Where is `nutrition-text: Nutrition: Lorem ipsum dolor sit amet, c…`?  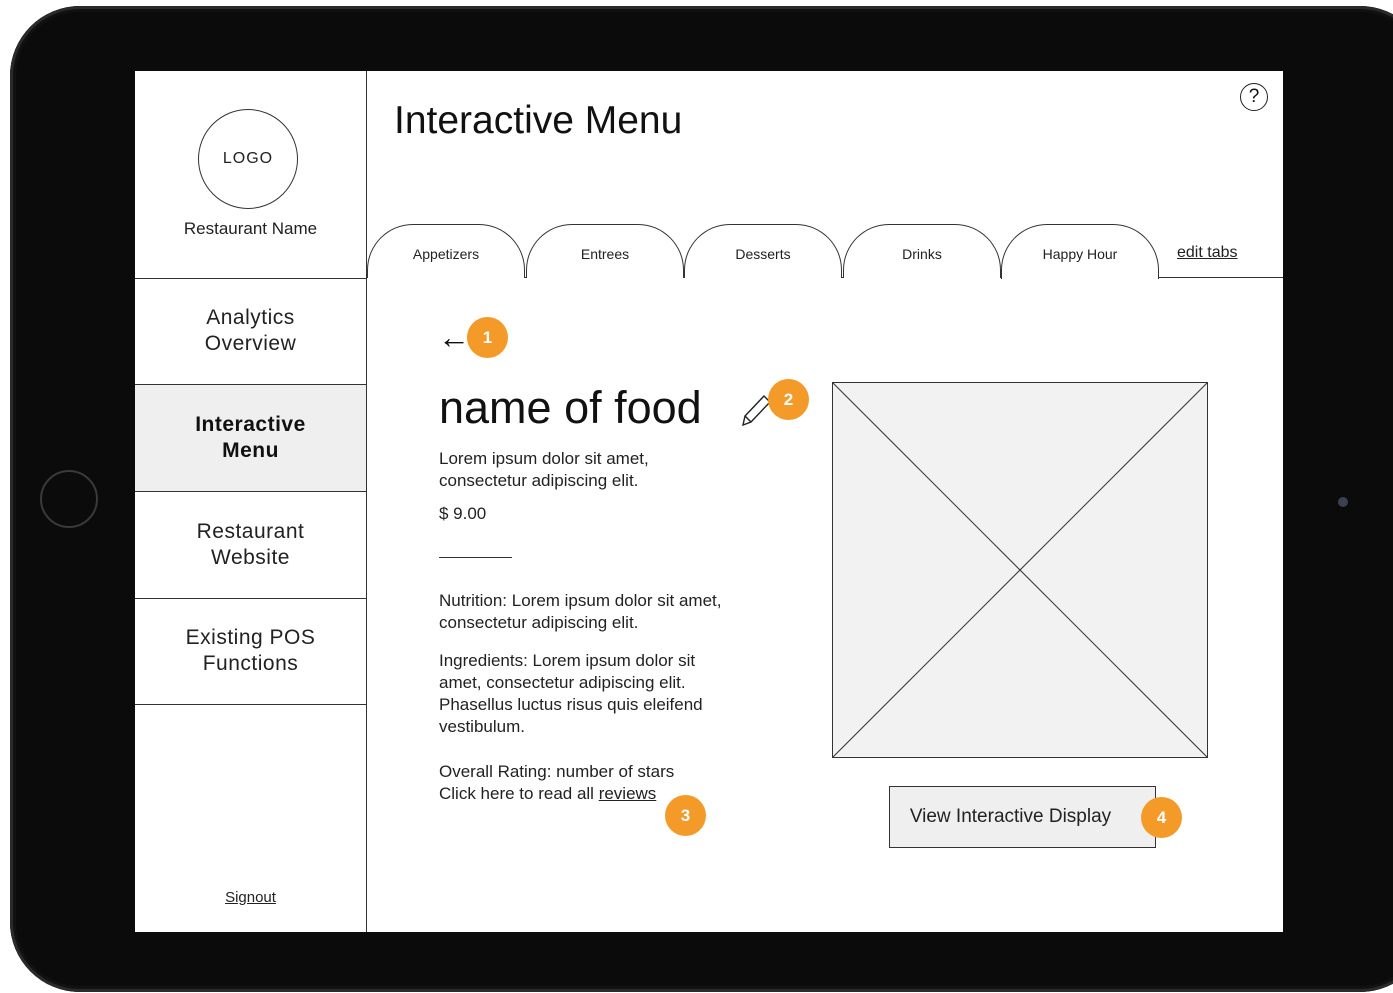
nutrition-text: Nutrition: Lorem ipsum dolor sit amet, c… is located at coordinates (580, 611).